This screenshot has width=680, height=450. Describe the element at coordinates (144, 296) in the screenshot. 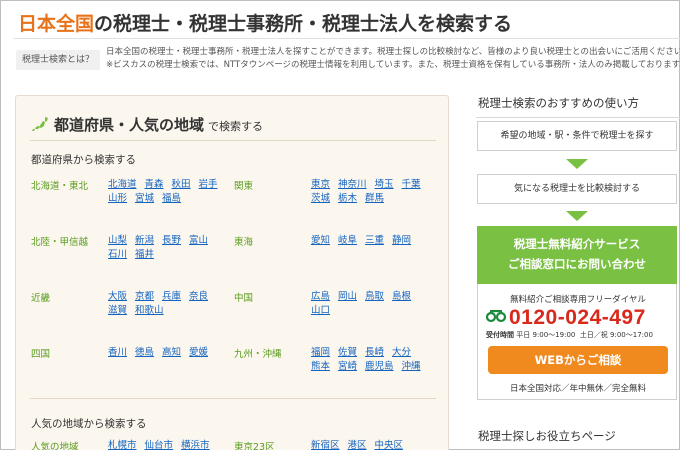

I see `prefecture-link: 京都` at that location.